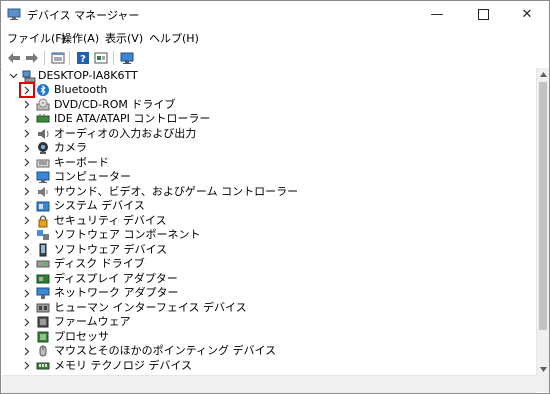 The image size is (550, 394). What do you see at coordinates (543, 369) in the screenshot?
I see `scroll-down-icon` at bounding box center [543, 369].